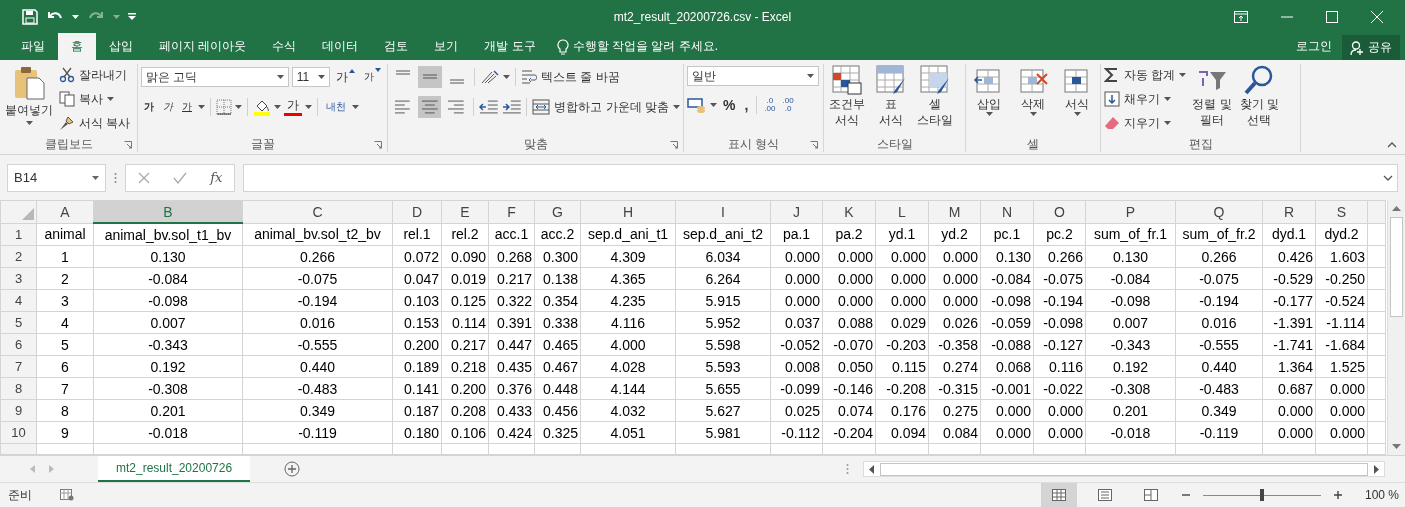 Image resolution: width=1405 pixels, height=507 pixels. I want to click on row-header: 5, so click(18, 322).